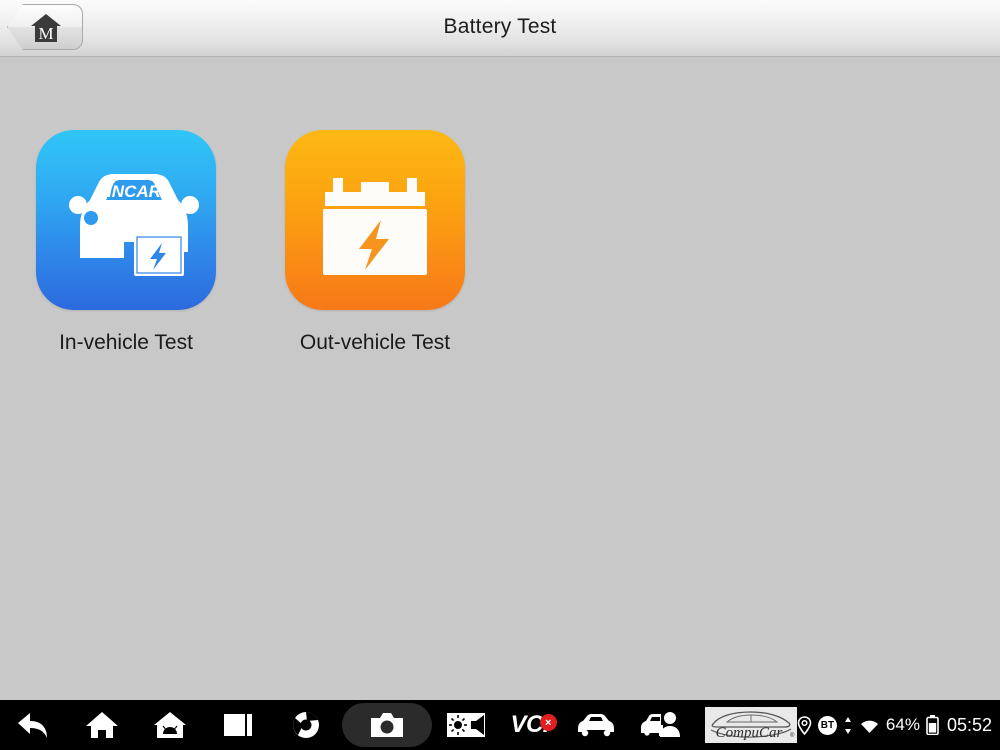 The width and height of the screenshot is (1000, 750). I want to click on tile-in-vehicle-test: INCAR In-vehicle Test, so click(126, 242).